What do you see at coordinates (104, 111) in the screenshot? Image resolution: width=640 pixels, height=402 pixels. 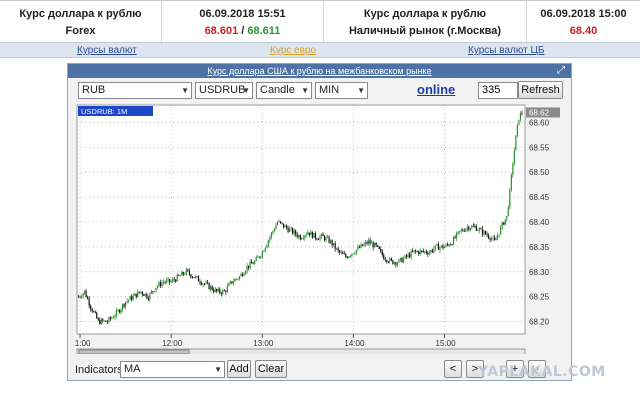 I see `series-tag: USDRUB: 1M` at bounding box center [104, 111].